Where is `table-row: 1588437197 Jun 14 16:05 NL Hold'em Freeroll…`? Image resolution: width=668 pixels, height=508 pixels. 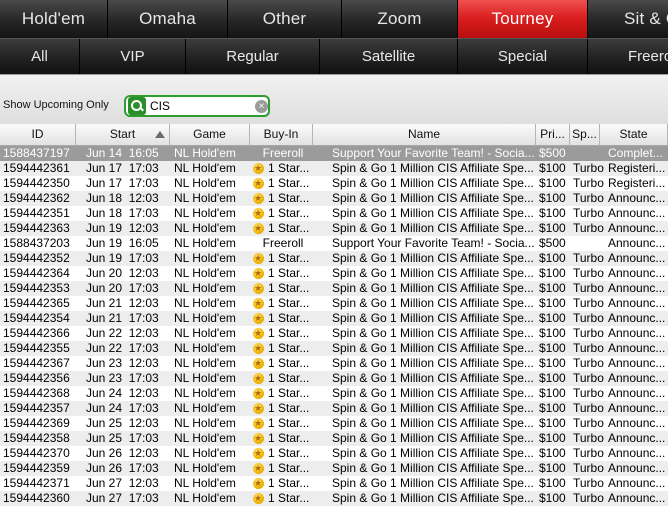 table-row: 1588437197 Jun 14 16:05 NL Hold'em Freeroll… is located at coordinates (334, 153).